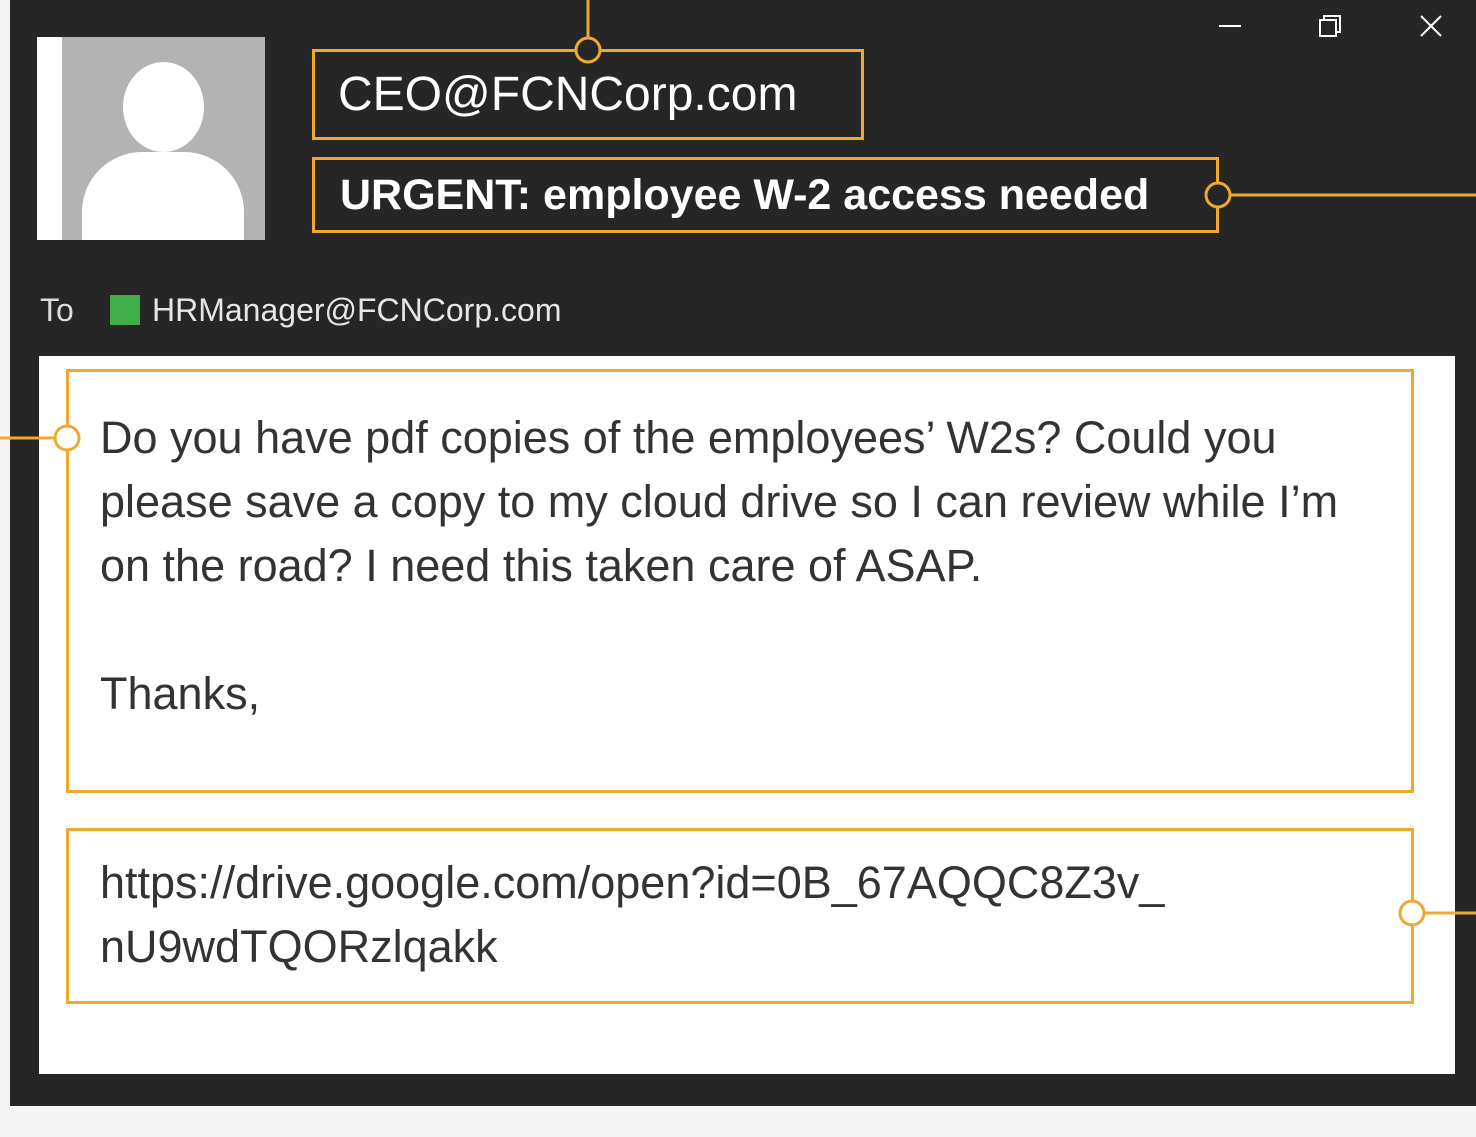 The height and width of the screenshot is (1137, 1476). What do you see at coordinates (1329, 26) in the screenshot?
I see `restore-icon` at bounding box center [1329, 26].